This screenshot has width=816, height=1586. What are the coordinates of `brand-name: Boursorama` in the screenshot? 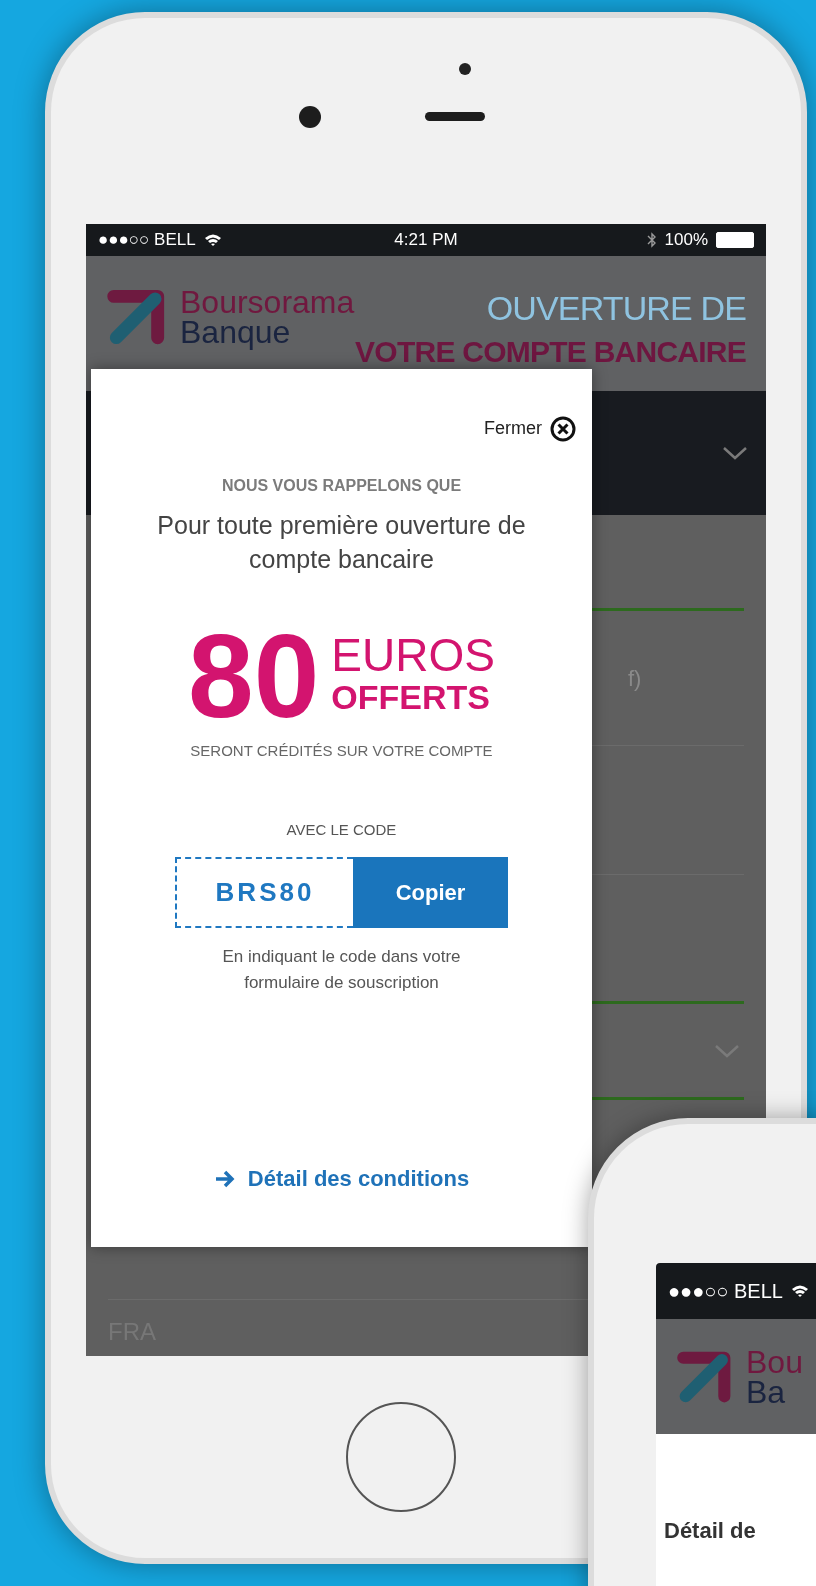 It's located at (267, 302).